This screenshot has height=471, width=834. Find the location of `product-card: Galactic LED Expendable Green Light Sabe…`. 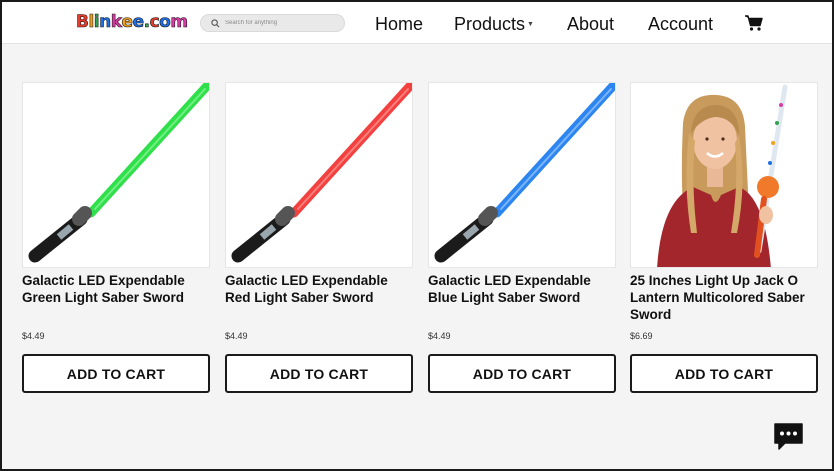

product-card: Galactic LED Expendable Green Light Sabe… is located at coordinates (116, 237).